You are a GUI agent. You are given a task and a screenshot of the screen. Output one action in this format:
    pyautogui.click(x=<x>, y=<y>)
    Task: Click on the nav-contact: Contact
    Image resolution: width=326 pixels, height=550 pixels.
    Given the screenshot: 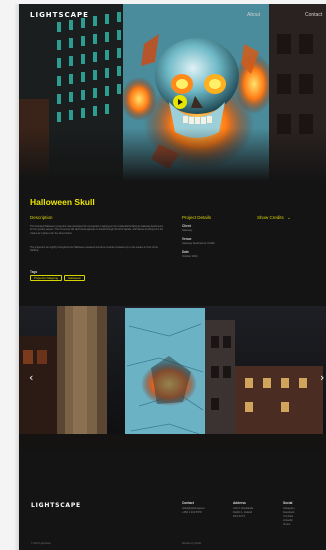 What is the action you would take?
    pyautogui.click(x=313, y=15)
    